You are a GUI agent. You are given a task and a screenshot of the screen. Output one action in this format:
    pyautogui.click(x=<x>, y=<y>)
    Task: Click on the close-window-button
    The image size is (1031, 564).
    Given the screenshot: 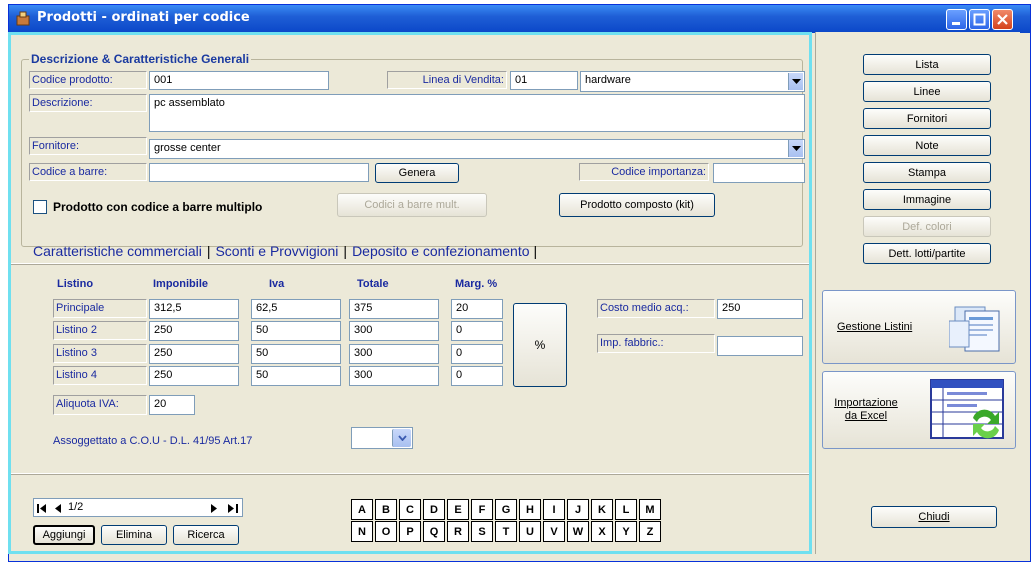 What is the action you would take?
    pyautogui.click(x=1002, y=19)
    